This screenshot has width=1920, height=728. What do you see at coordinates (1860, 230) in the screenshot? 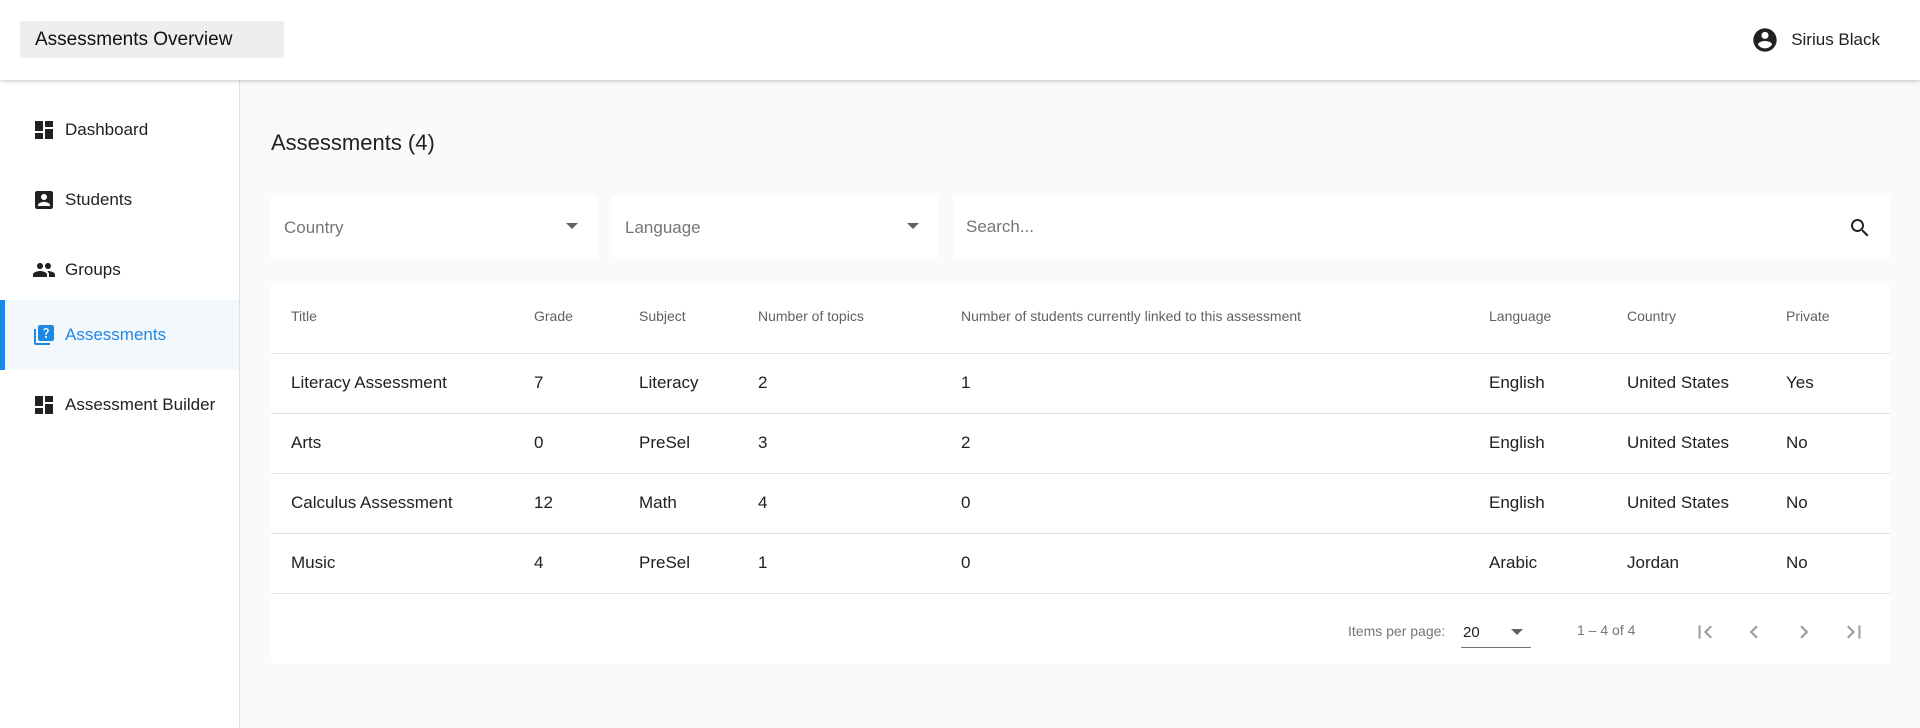
I see `search-icon` at bounding box center [1860, 230].